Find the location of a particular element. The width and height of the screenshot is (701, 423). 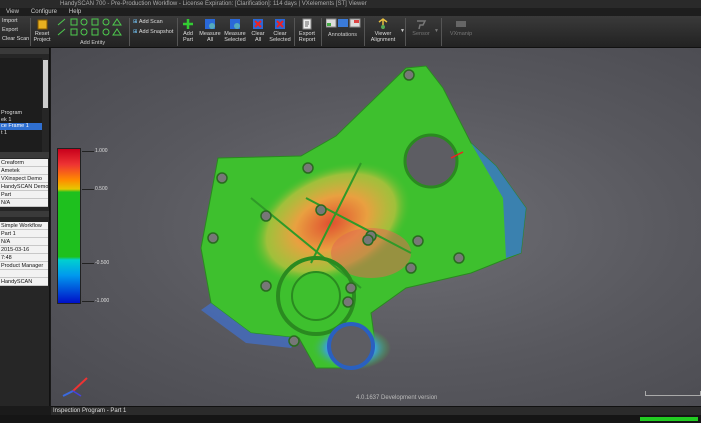

viewer-alignment-label: Viewer Alignment is located at coordinates (383, 37).